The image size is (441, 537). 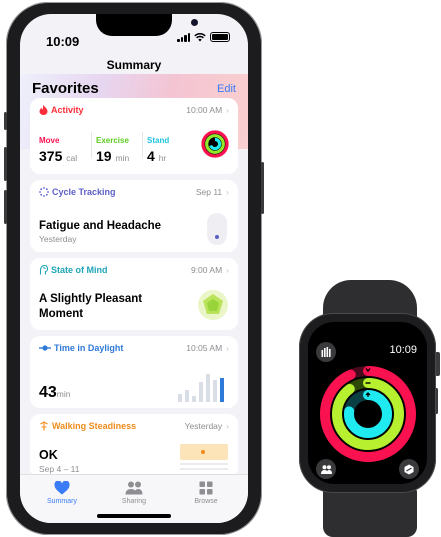 I want to click on people-icon, so click(x=326, y=469).